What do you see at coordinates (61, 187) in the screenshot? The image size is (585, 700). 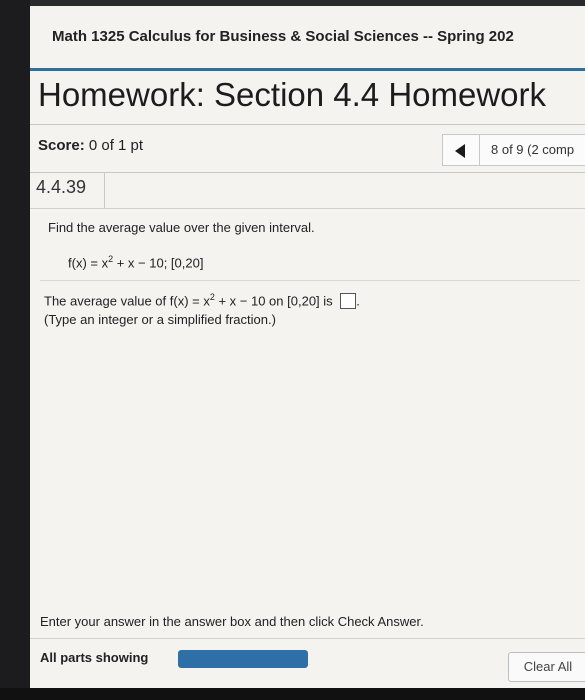 I see `question-number: 4.4.39` at bounding box center [61, 187].